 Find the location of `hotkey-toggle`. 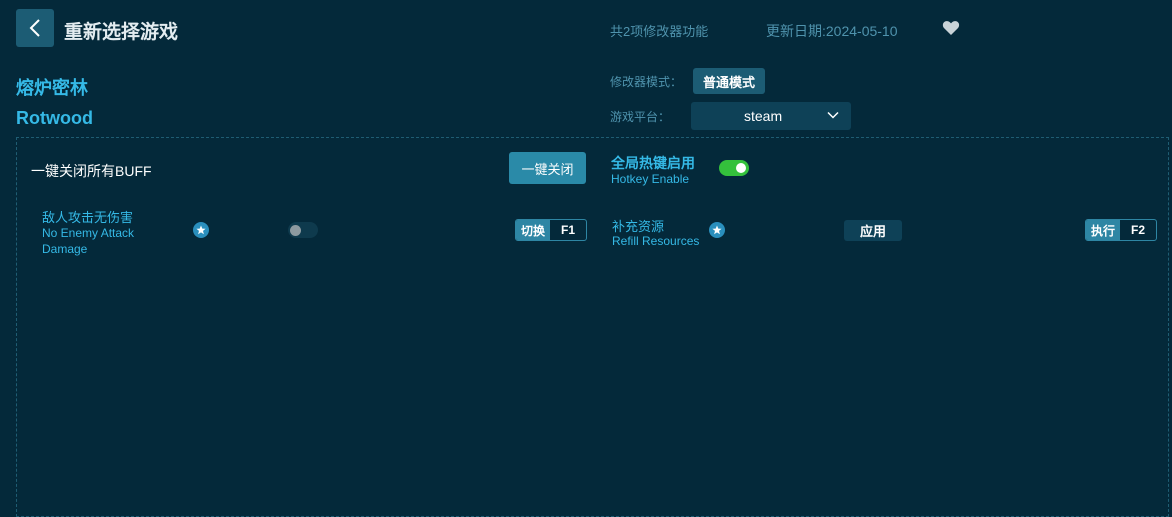

hotkey-toggle is located at coordinates (734, 168).